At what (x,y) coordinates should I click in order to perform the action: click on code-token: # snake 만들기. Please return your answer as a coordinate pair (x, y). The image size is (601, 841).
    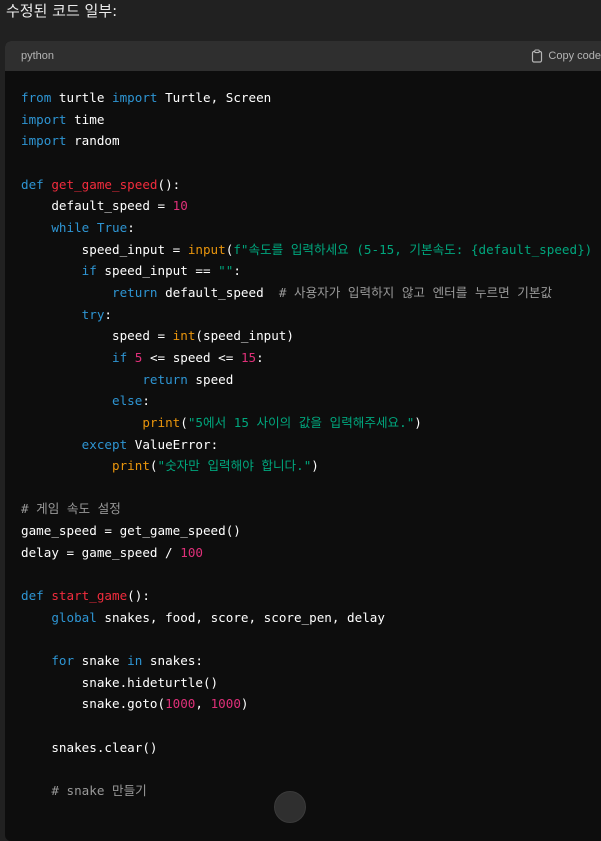
    Looking at the image, I should click on (99, 790).